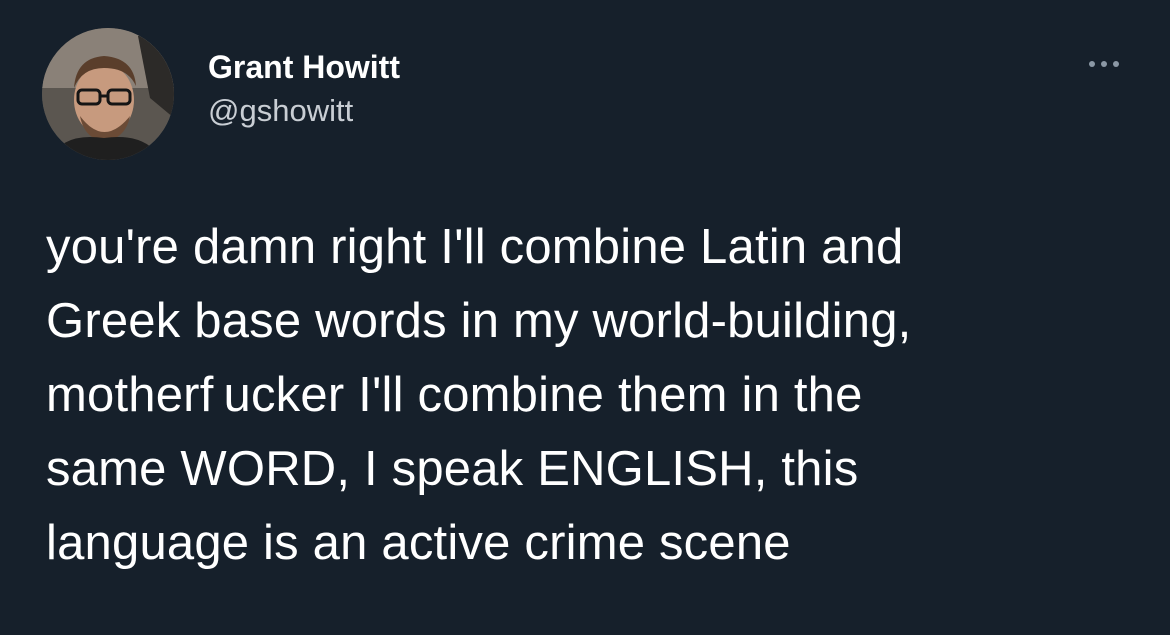 The width and height of the screenshot is (1170, 635). What do you see at coordinates (418, 543) in the screenshot?
I see `tweet-text-line: language is an active crime scene` at bounding box center [418, 543].